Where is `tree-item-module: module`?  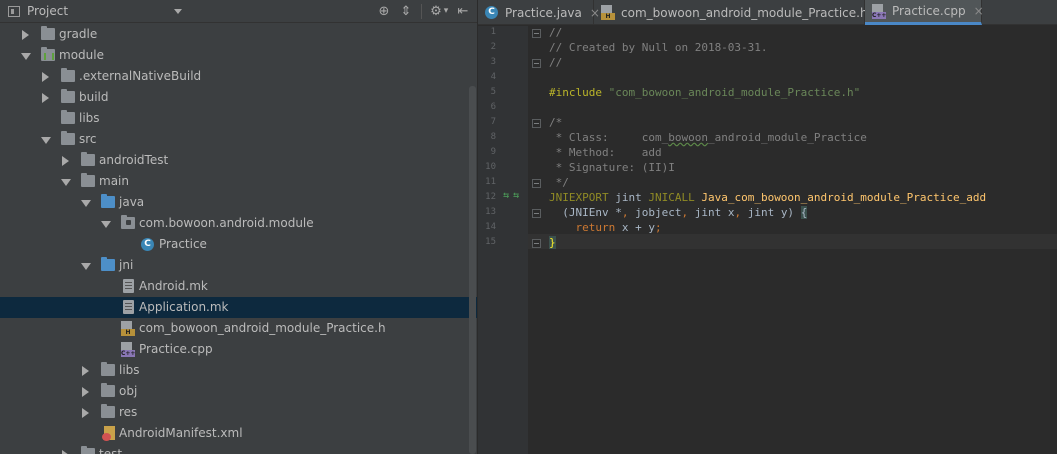
tree-item-module: module is located at coordinates (234, 55).